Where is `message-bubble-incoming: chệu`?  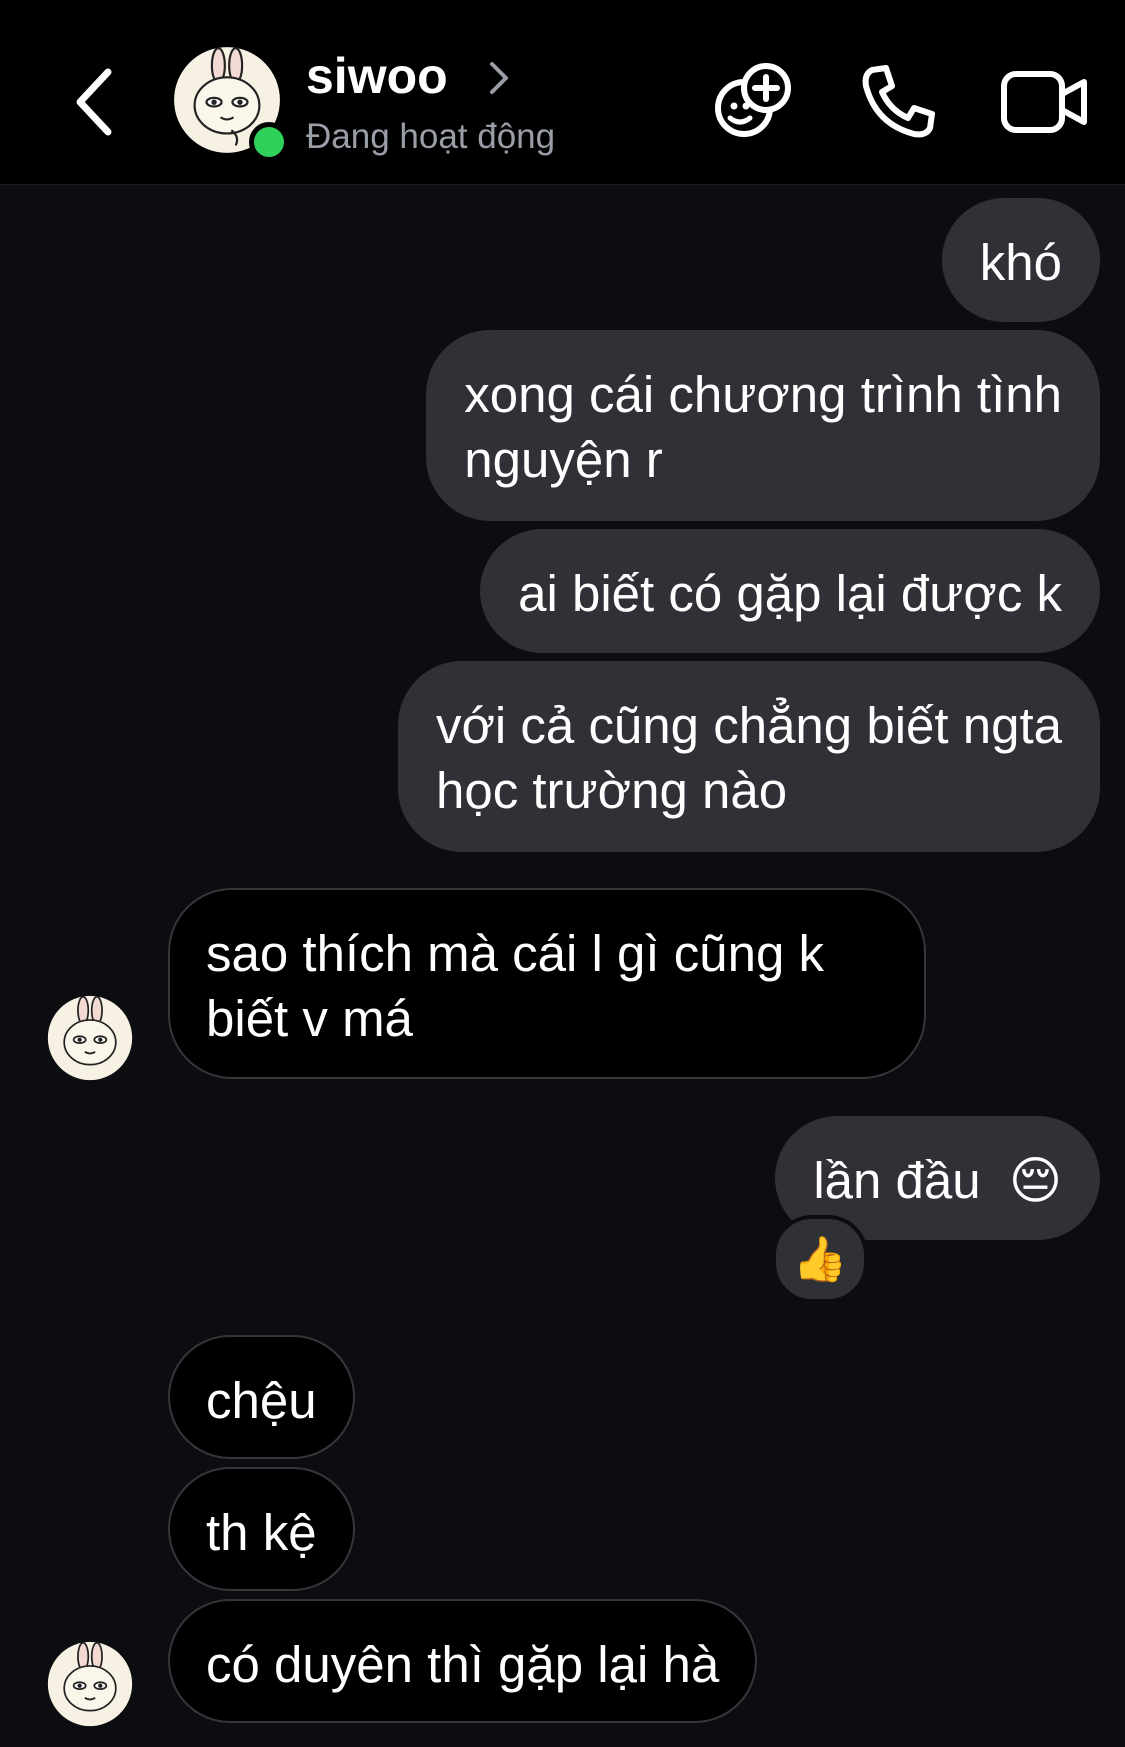
message-bubble-incoming: chệu is located at coordinates (261, 1397).